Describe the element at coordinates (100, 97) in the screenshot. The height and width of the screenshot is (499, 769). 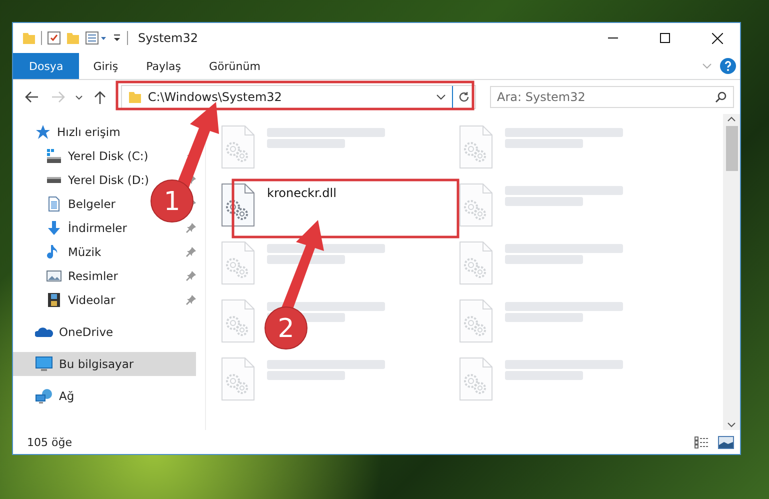
I see `up-arrow-icon` at that location.